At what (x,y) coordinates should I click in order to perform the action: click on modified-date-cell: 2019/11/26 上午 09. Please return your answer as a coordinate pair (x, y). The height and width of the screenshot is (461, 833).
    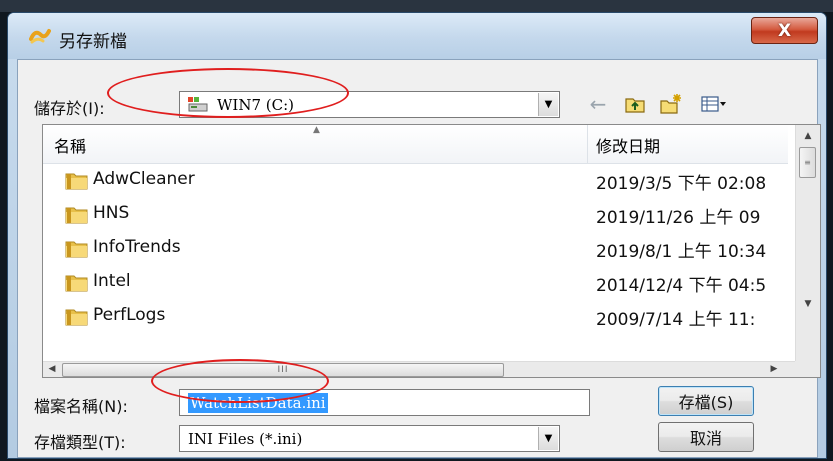
    Looking at the image, I should click on (678, 218).